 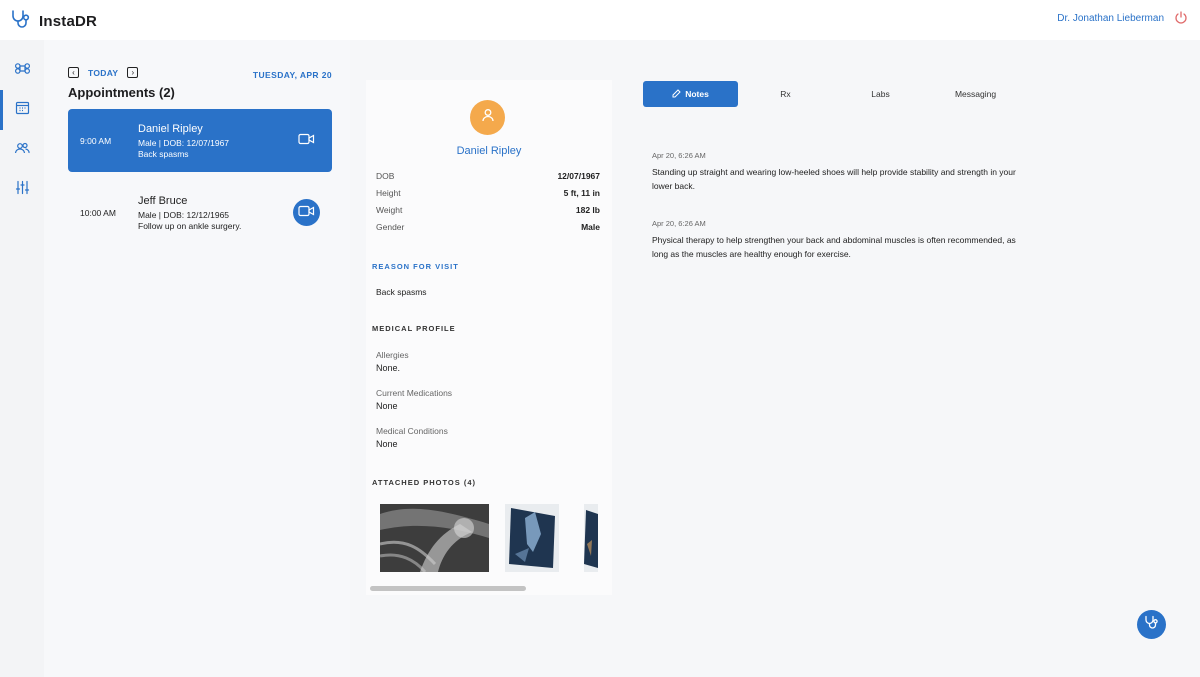 I want to click on chevron-right-icon: ›, so click(x=133, y=72).